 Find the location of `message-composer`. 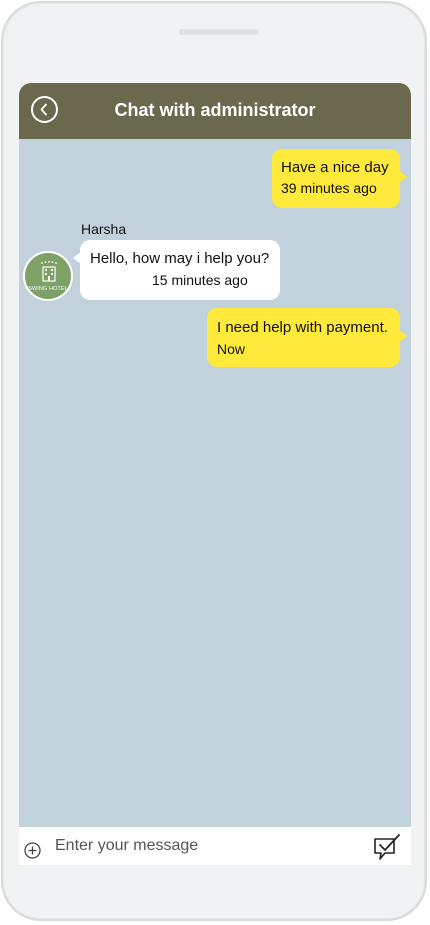

message-composer is located at coordinates (215, 846).